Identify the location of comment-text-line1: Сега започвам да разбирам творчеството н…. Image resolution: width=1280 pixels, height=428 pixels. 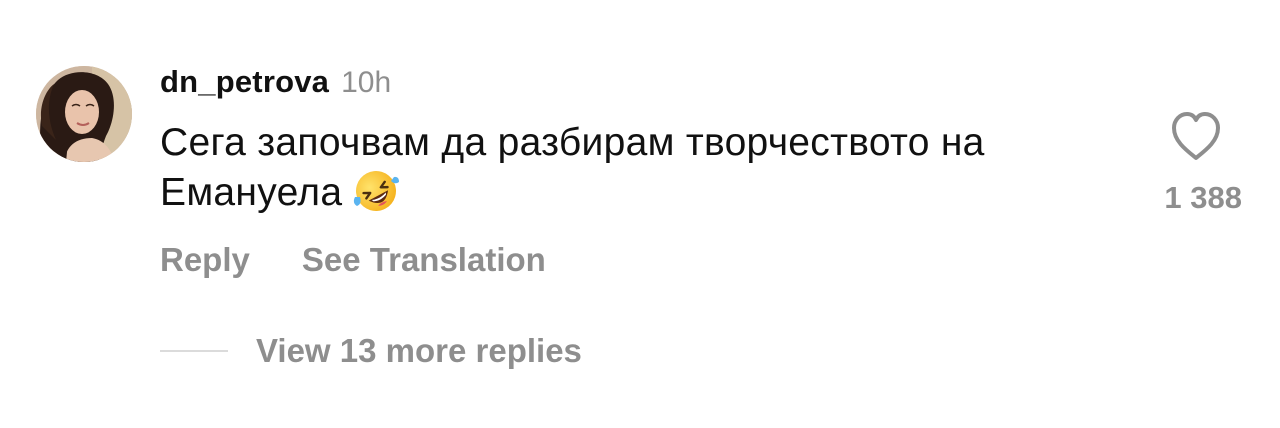
(572, 142).